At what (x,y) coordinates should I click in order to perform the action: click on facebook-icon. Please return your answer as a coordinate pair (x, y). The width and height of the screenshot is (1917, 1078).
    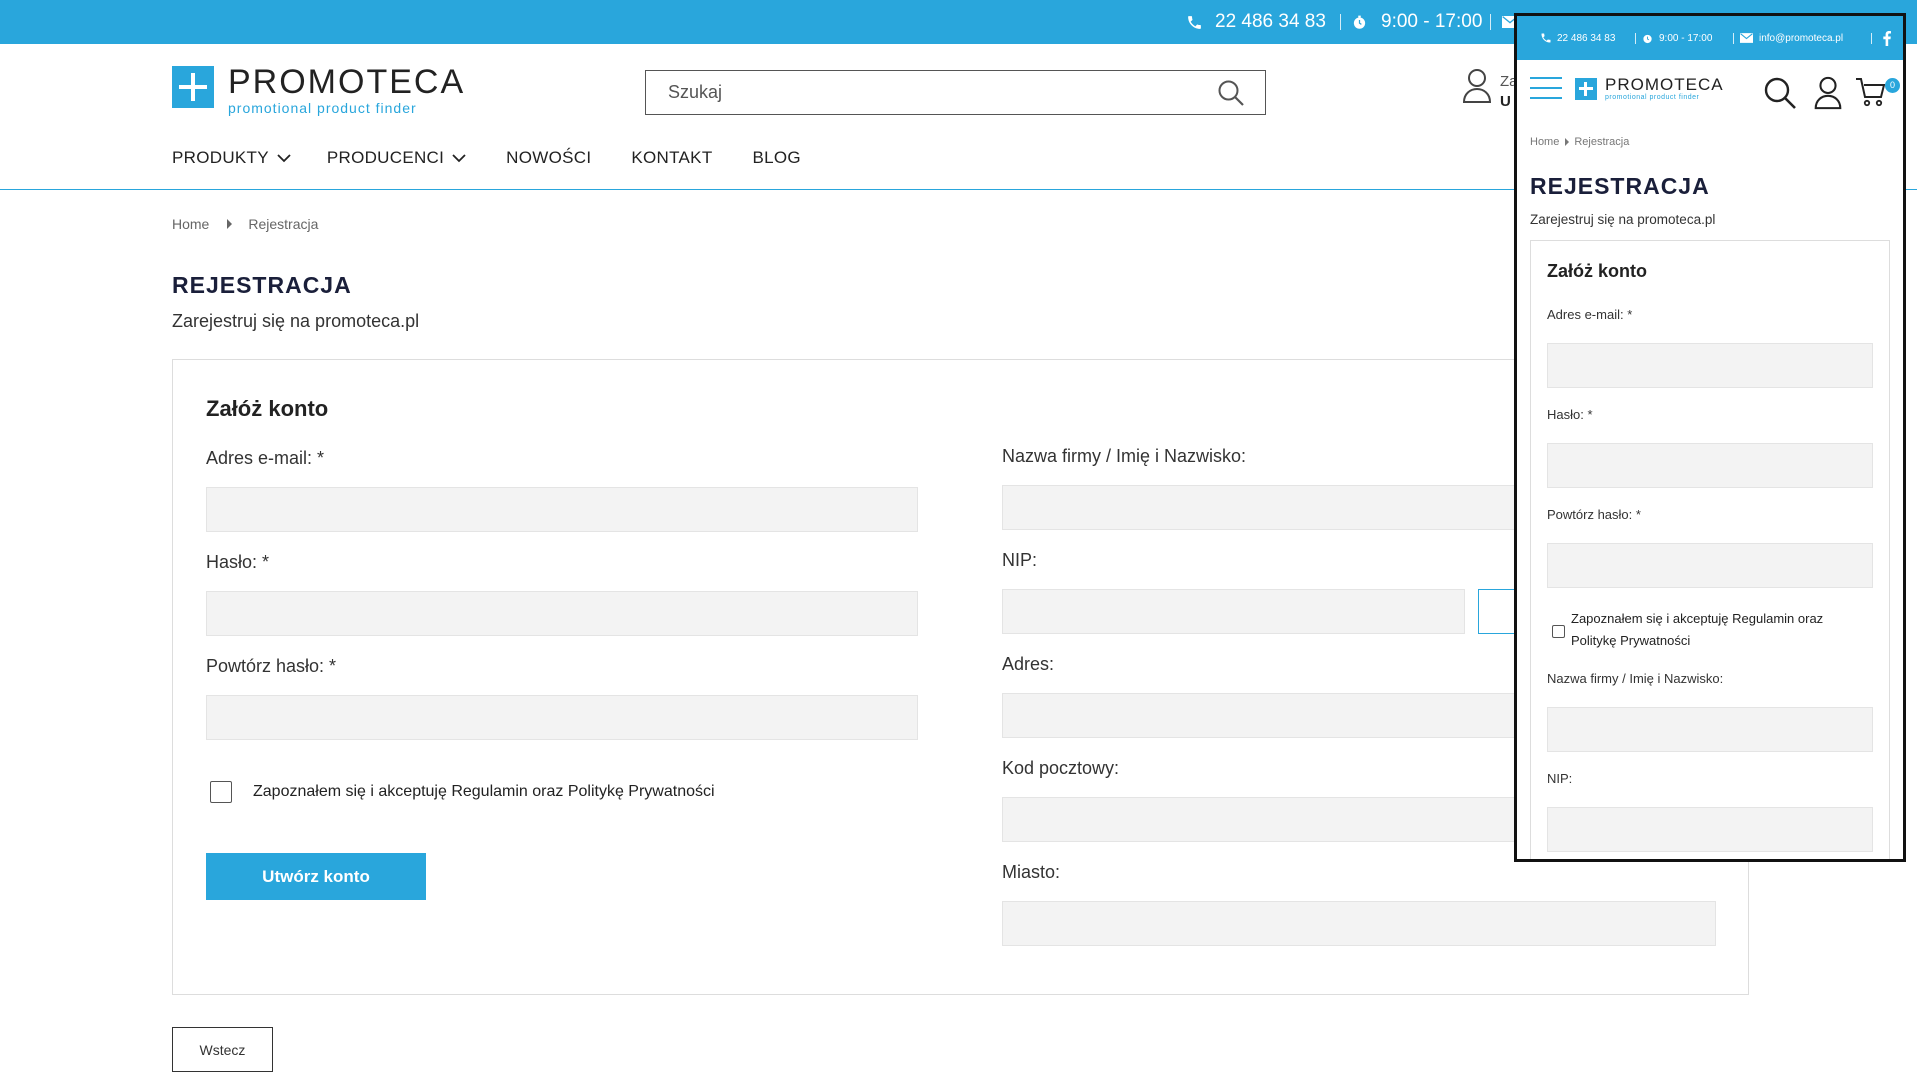
    Looking at the image, I should click on (1887, 38).